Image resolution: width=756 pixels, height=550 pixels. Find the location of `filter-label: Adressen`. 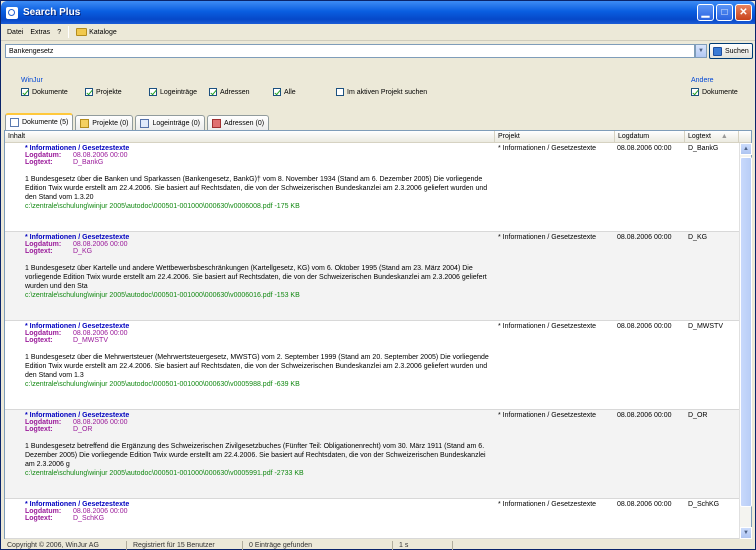

filter-label: Adressen is located at coordinates (235, 92).